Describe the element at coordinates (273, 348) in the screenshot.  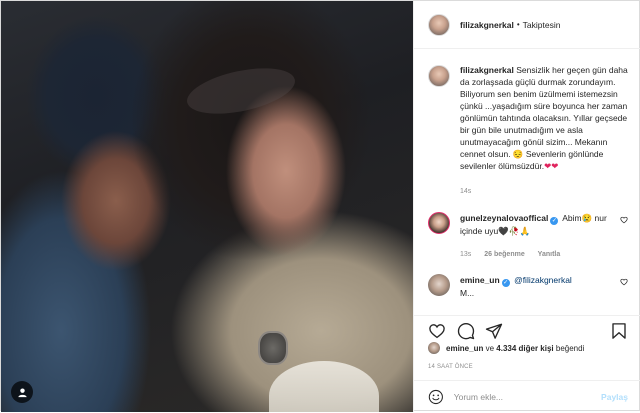
I see `photo-detail-watch` at that location.